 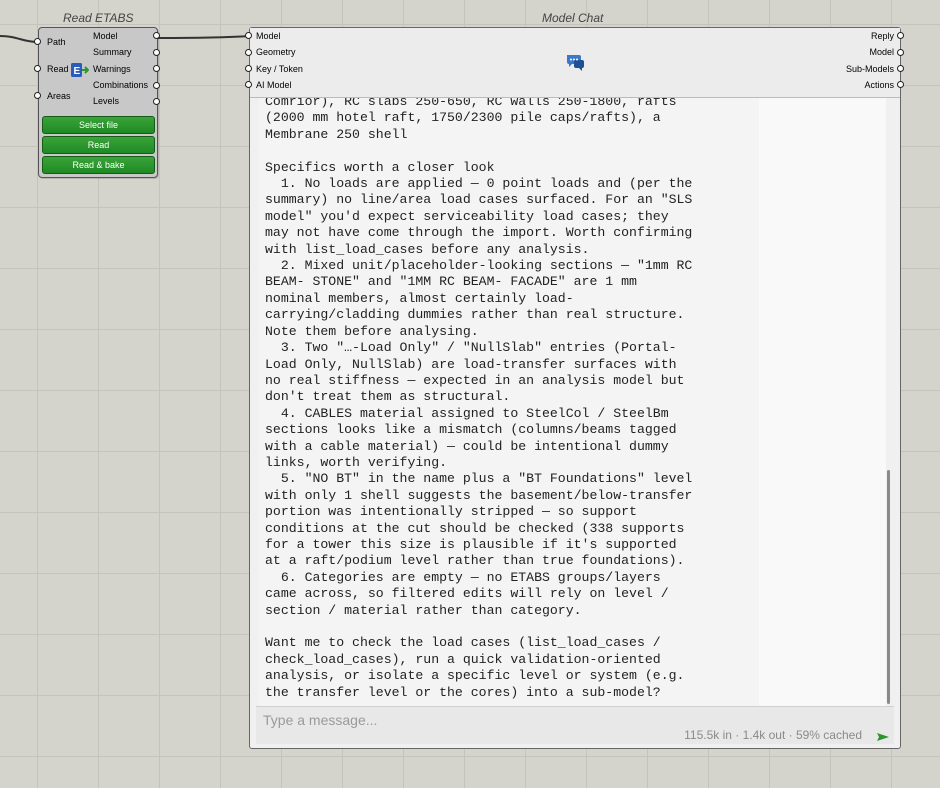 What do you see at coordinates (105, 36) in the screenshot?
I see `output-label-model: Model` at bounding box center [105, 36].